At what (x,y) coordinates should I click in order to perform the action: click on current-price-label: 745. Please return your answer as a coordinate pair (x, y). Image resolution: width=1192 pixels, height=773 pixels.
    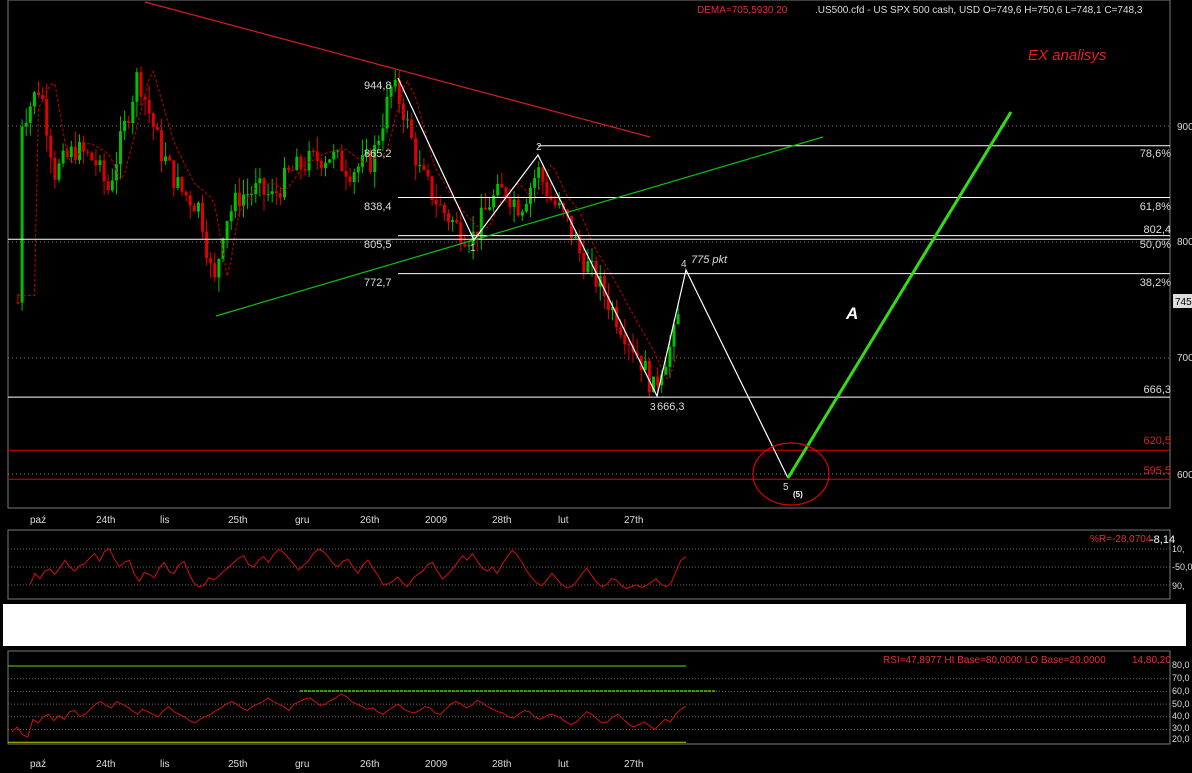
    Looking at the image, I should click on (1183, 302).